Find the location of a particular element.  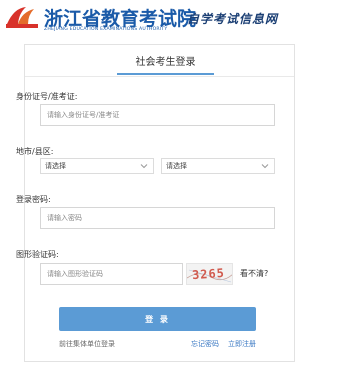

captcha-image: 3265 is located at coordinates (209, 274).